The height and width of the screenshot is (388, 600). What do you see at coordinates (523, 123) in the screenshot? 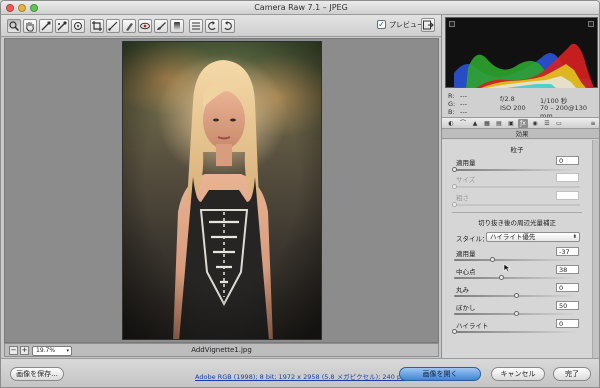
I see `tab-effects: ƒx` at bounding box center [523, 123].